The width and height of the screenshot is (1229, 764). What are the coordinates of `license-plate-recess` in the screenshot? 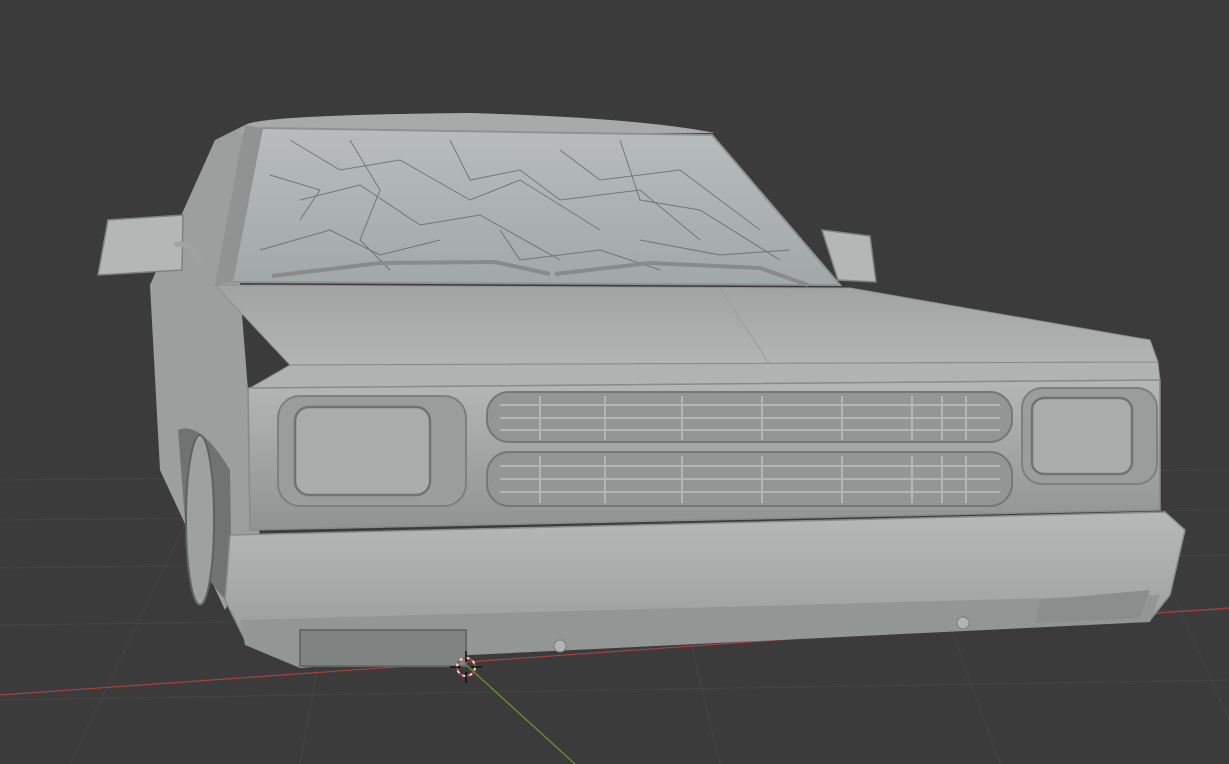 It's located at (383, 648).